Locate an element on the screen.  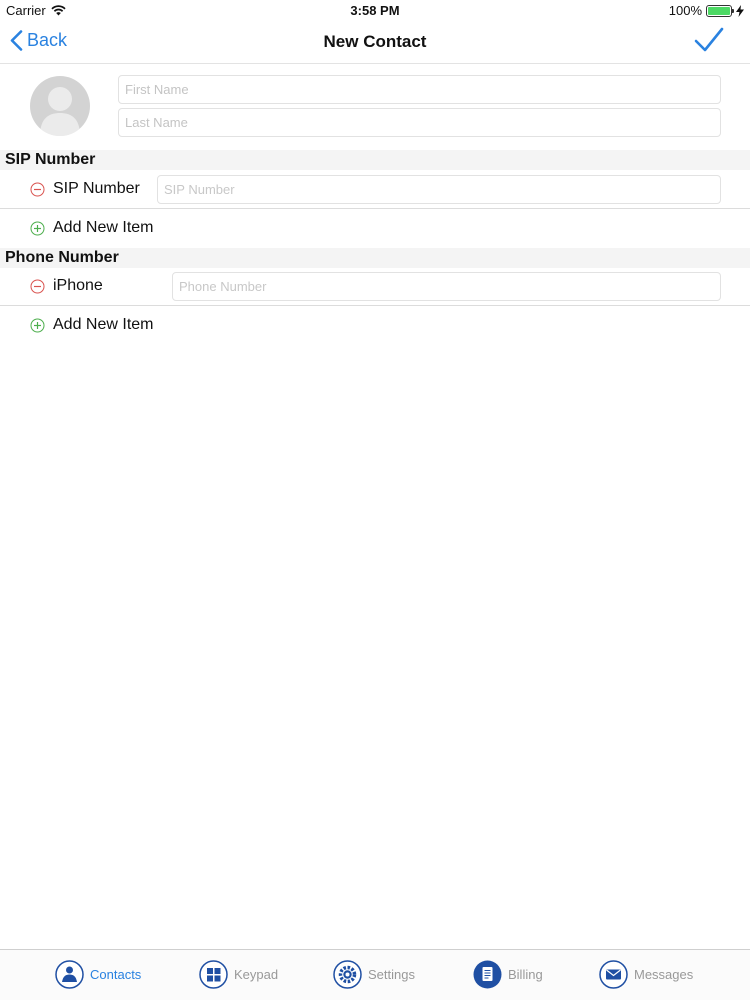
messages-icon is located at coordinates (613, 974).